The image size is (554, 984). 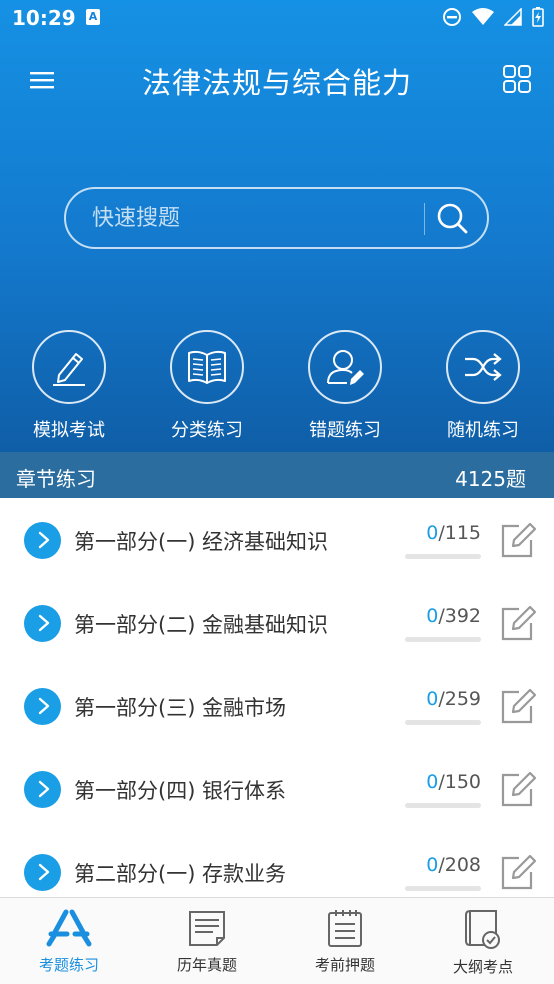 What do you see at coordinates (207, 928) in the screenshot?
I see `newspaper-icon` at bounding box center [207, 928].